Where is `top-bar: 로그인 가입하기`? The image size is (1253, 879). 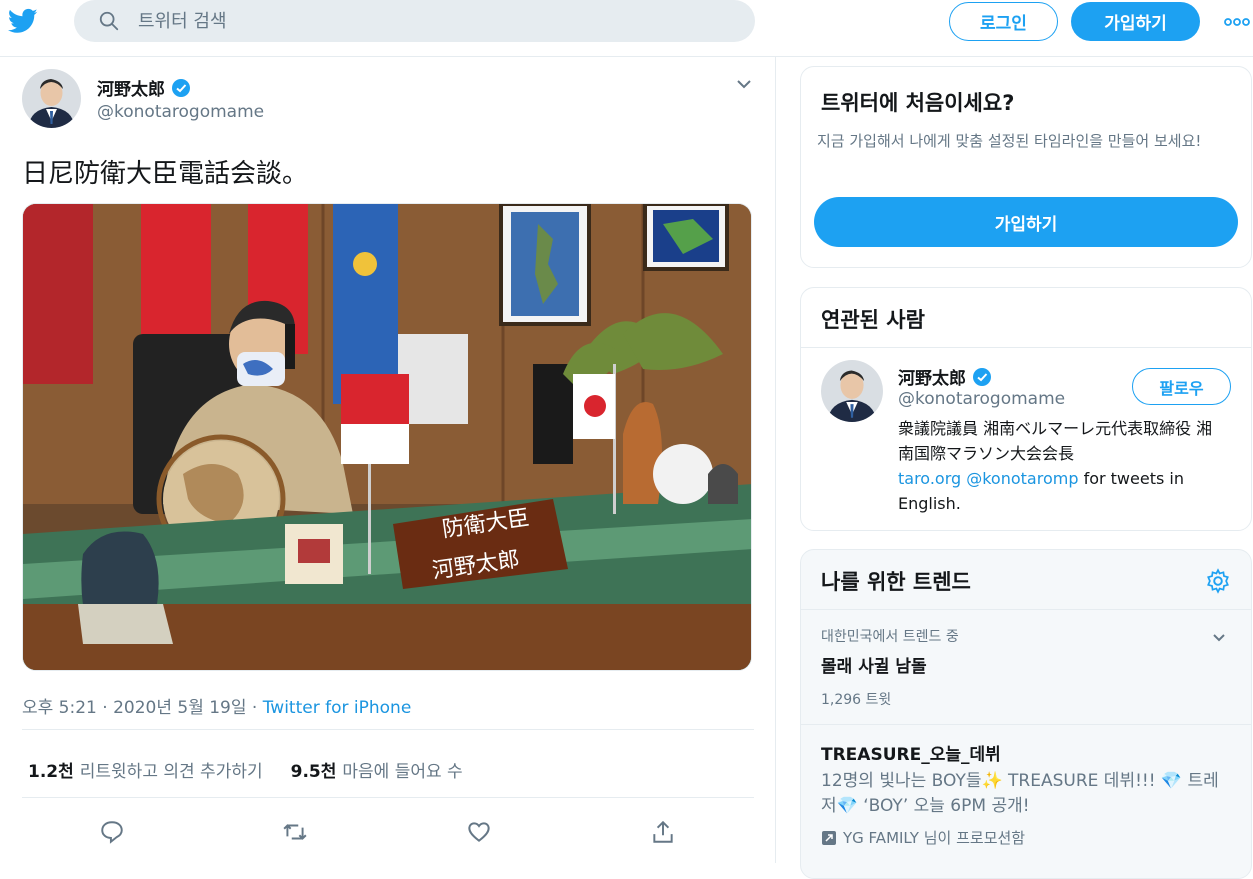 top-bar: 로그인 가입하기 is located at coordinates (626, 28).